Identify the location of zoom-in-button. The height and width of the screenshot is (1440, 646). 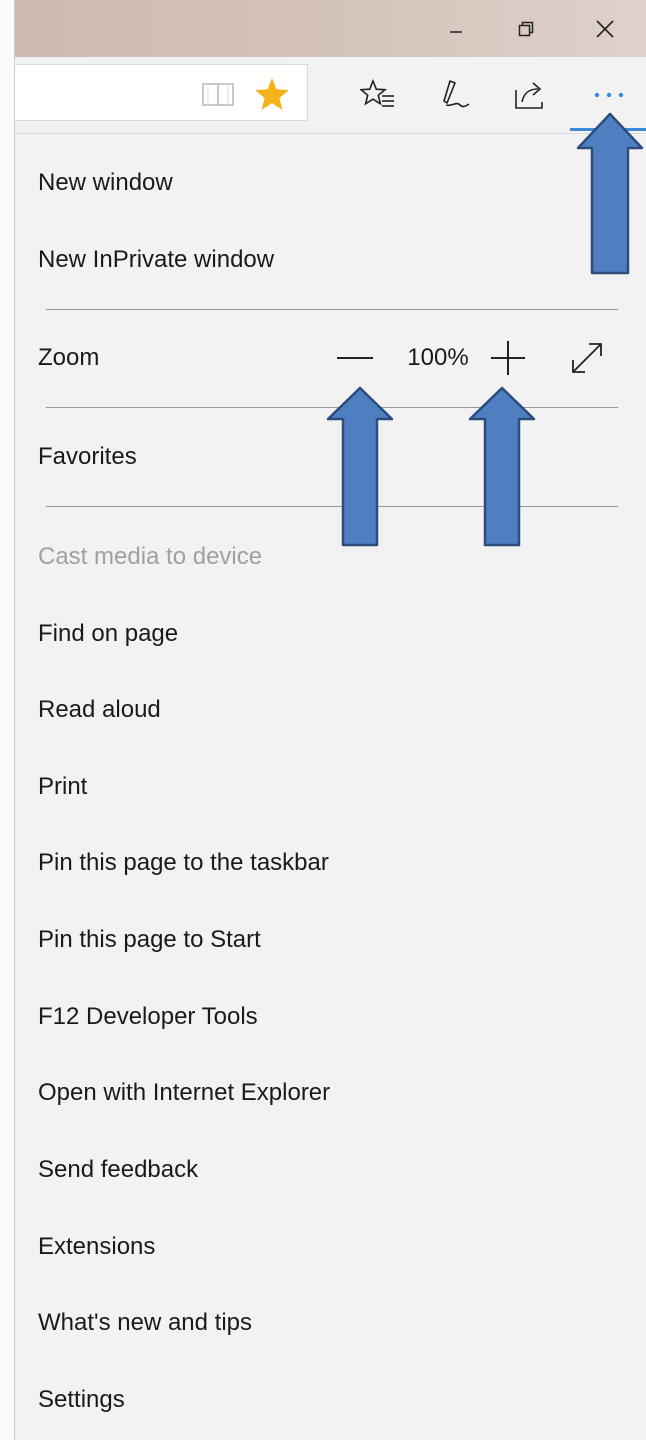
(508, 358).